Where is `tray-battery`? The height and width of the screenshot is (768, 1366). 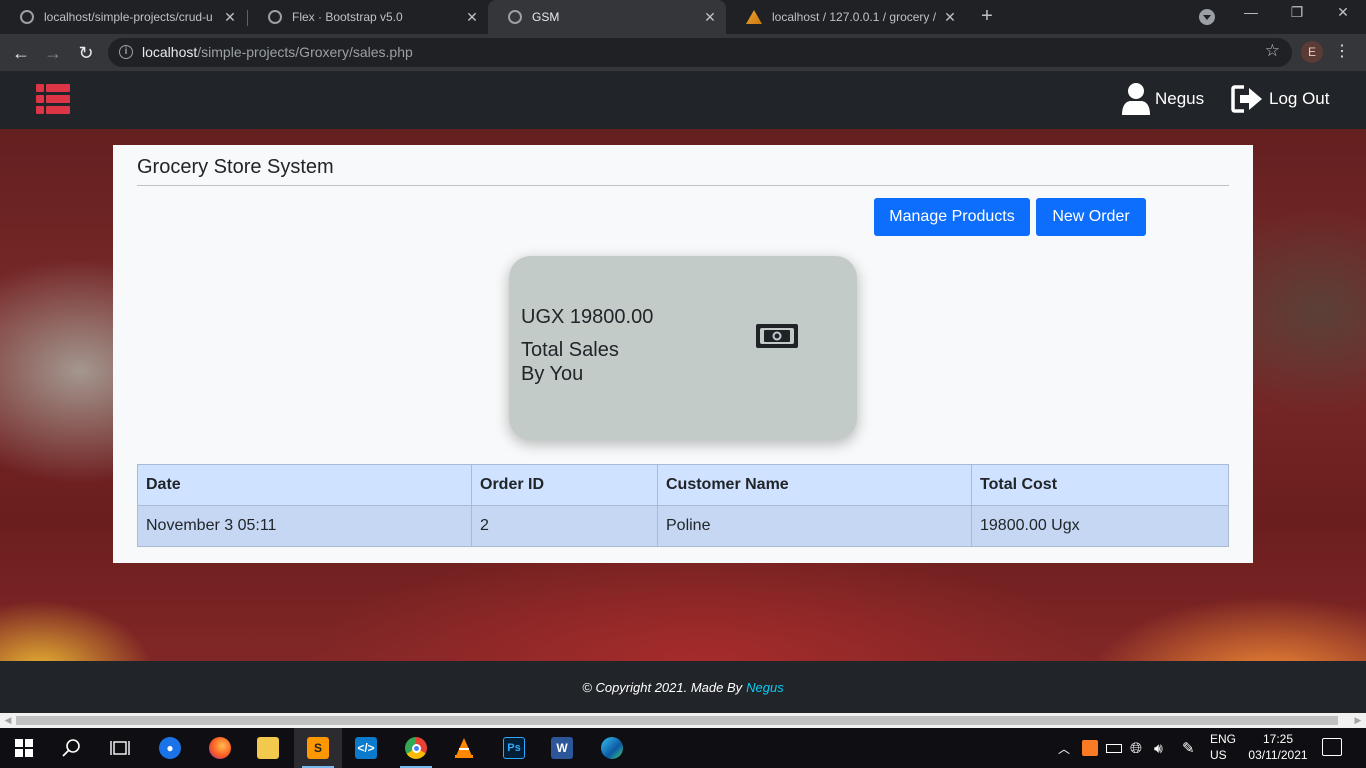 tray-battery is located at coordinates (1114, 748).